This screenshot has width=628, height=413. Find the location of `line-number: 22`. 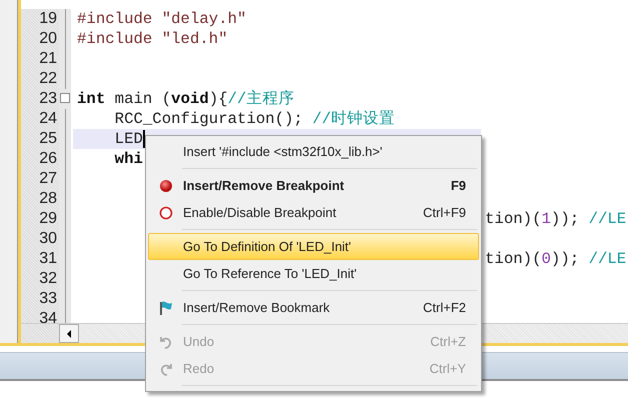

line-number: 22 is located at coordinates (40, 79).